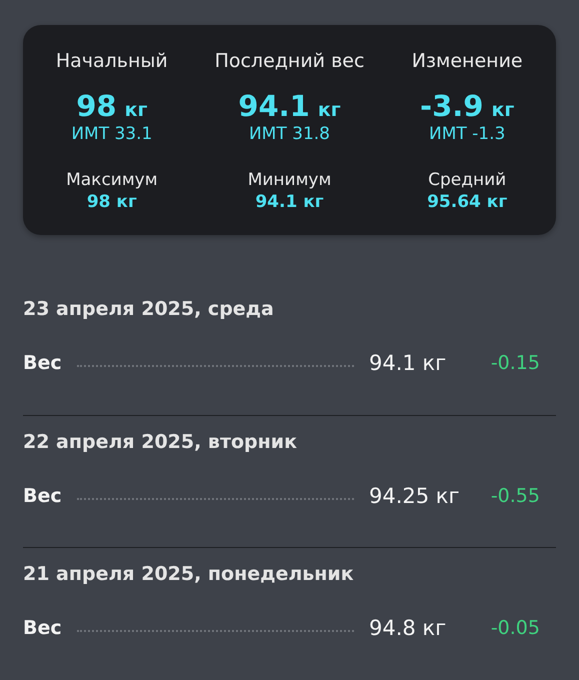 This screenshot has width=579, height=680. I want to click on stat-value: 95.64 кг, so click(467, 202).